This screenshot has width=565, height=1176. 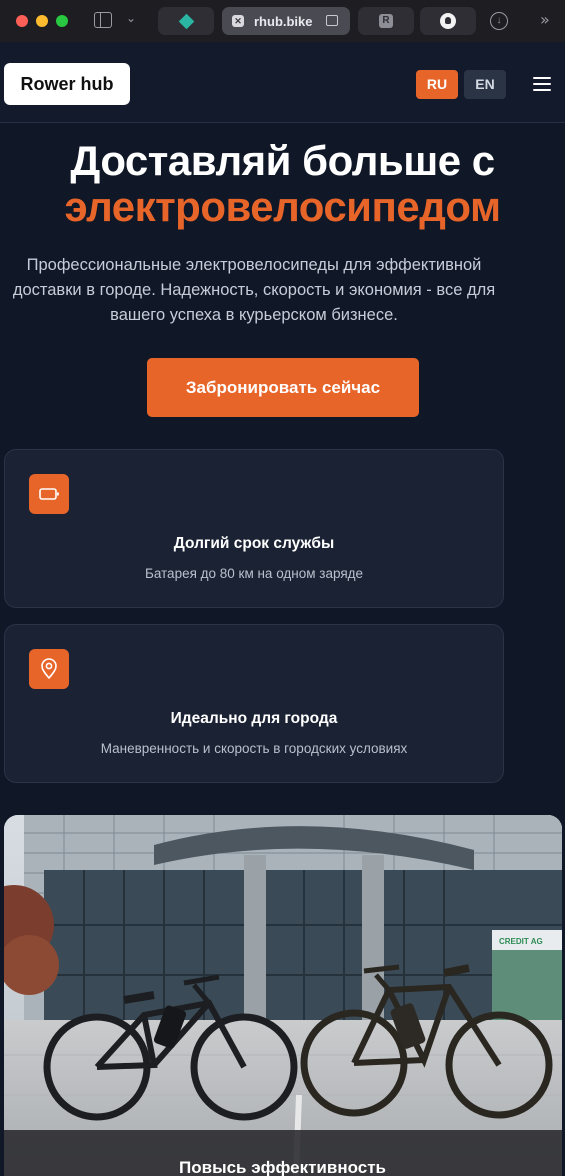 What do you see at coordinates (238, 21) in the screenshot?
I see `close-icon: ✕` at bounding box center [238, 21].